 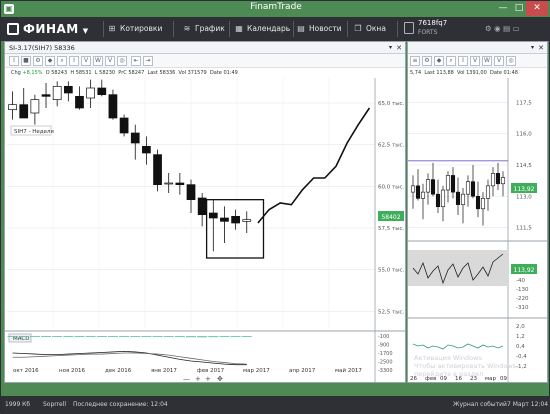 What do you see at coordinates (38, 61) in the screenshot?
I see `settings-tool-button: ⚙` at bounding box center [38, 61].